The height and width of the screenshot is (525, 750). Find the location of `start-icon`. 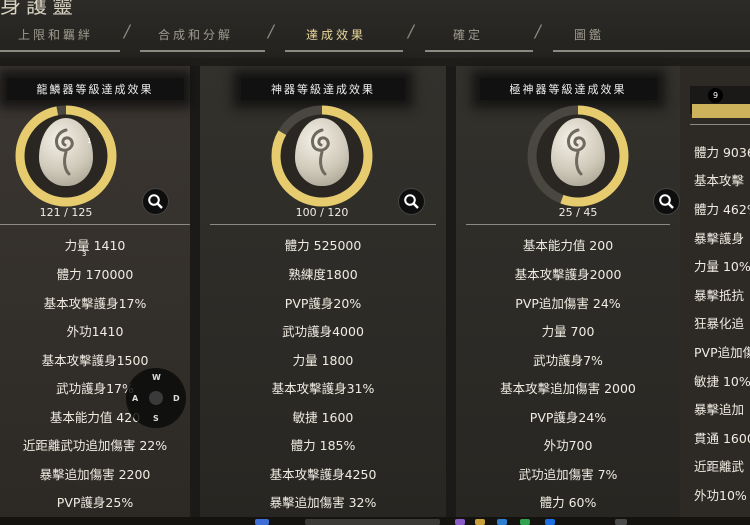

start-icon is located at coordinates (262, 522).